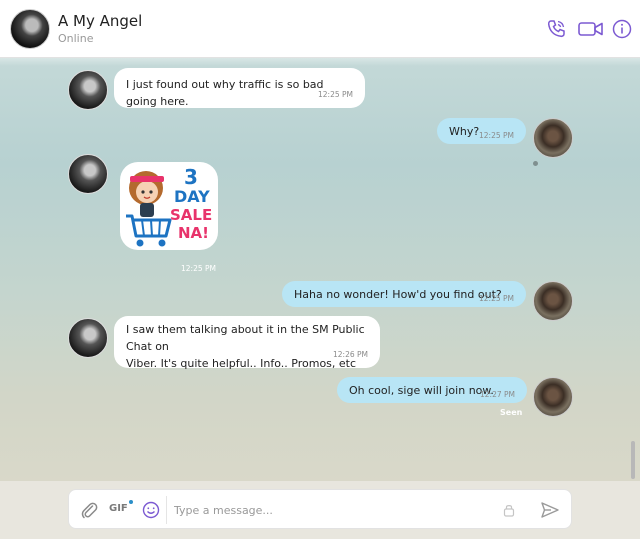 The height and width of the screenshot is (539, 640). What do you see at coordinates (118, 508) in the screenshot?
I see `gif-button: GIF` at bounding box center [118, 508].